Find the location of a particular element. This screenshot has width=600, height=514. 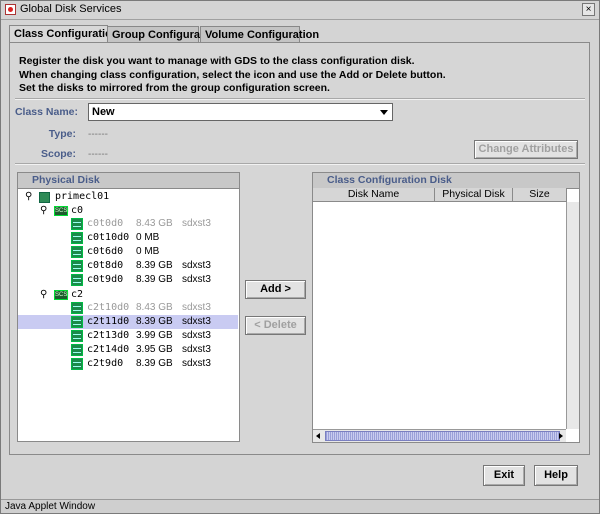

disk-row: c2t14d0 3.95 GB sdxst3 is located at coordinates (128, 350).